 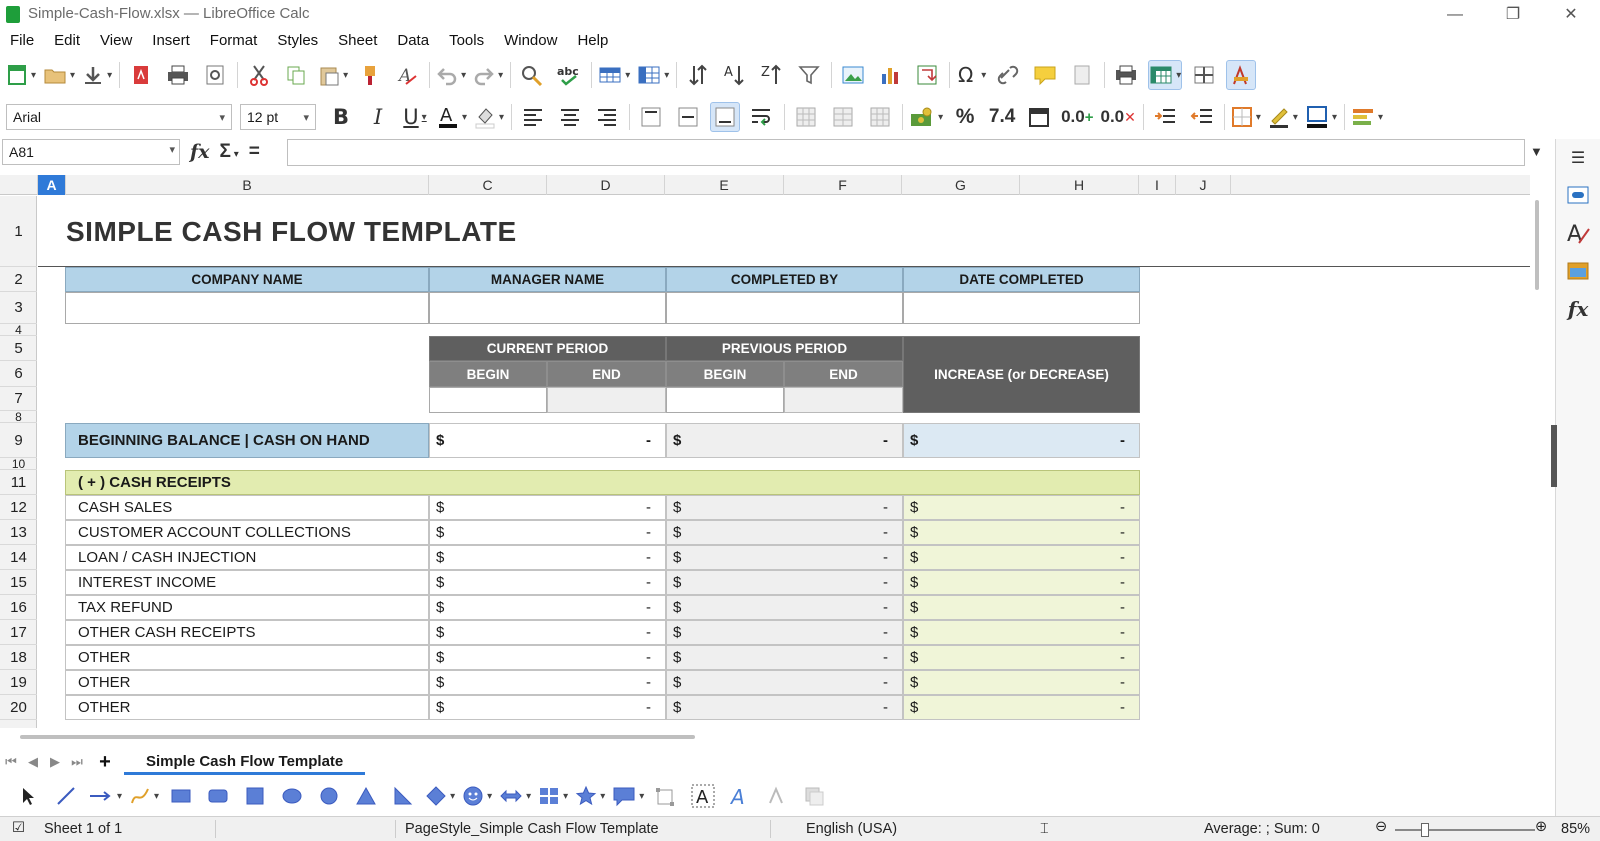 I want to click on minimize-button: —, so click(x=1455, y=15).